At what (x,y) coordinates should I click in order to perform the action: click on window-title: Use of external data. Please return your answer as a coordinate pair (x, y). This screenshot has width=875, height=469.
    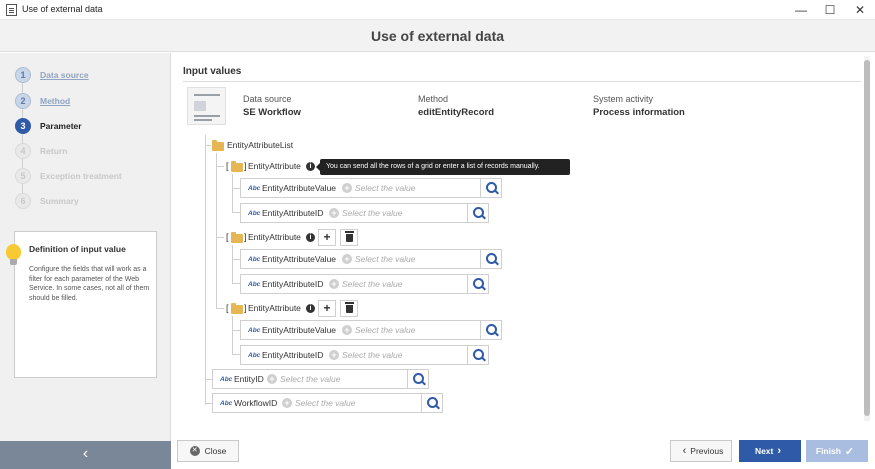
    Looking at the image, I should click on (62, 9).